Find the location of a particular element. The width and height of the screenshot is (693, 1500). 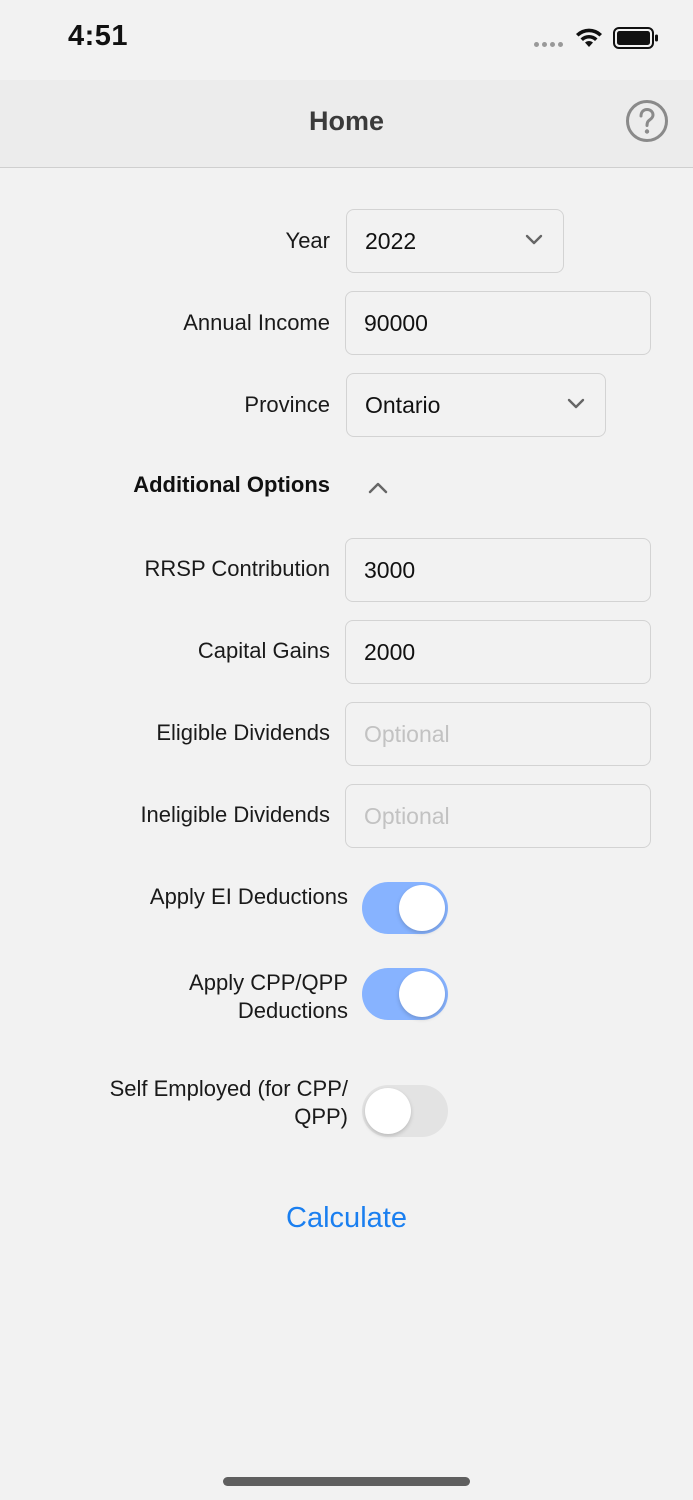

capital-gains-label: Capital Gains is located at coordinates (263, 650).